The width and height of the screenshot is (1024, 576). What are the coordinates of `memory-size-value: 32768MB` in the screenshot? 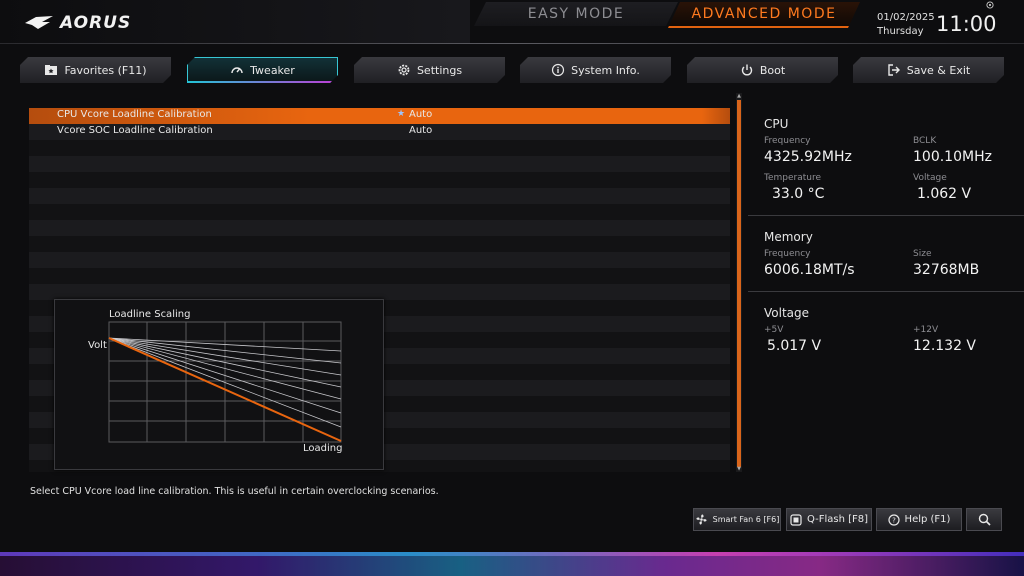 It's located at (946, 270).